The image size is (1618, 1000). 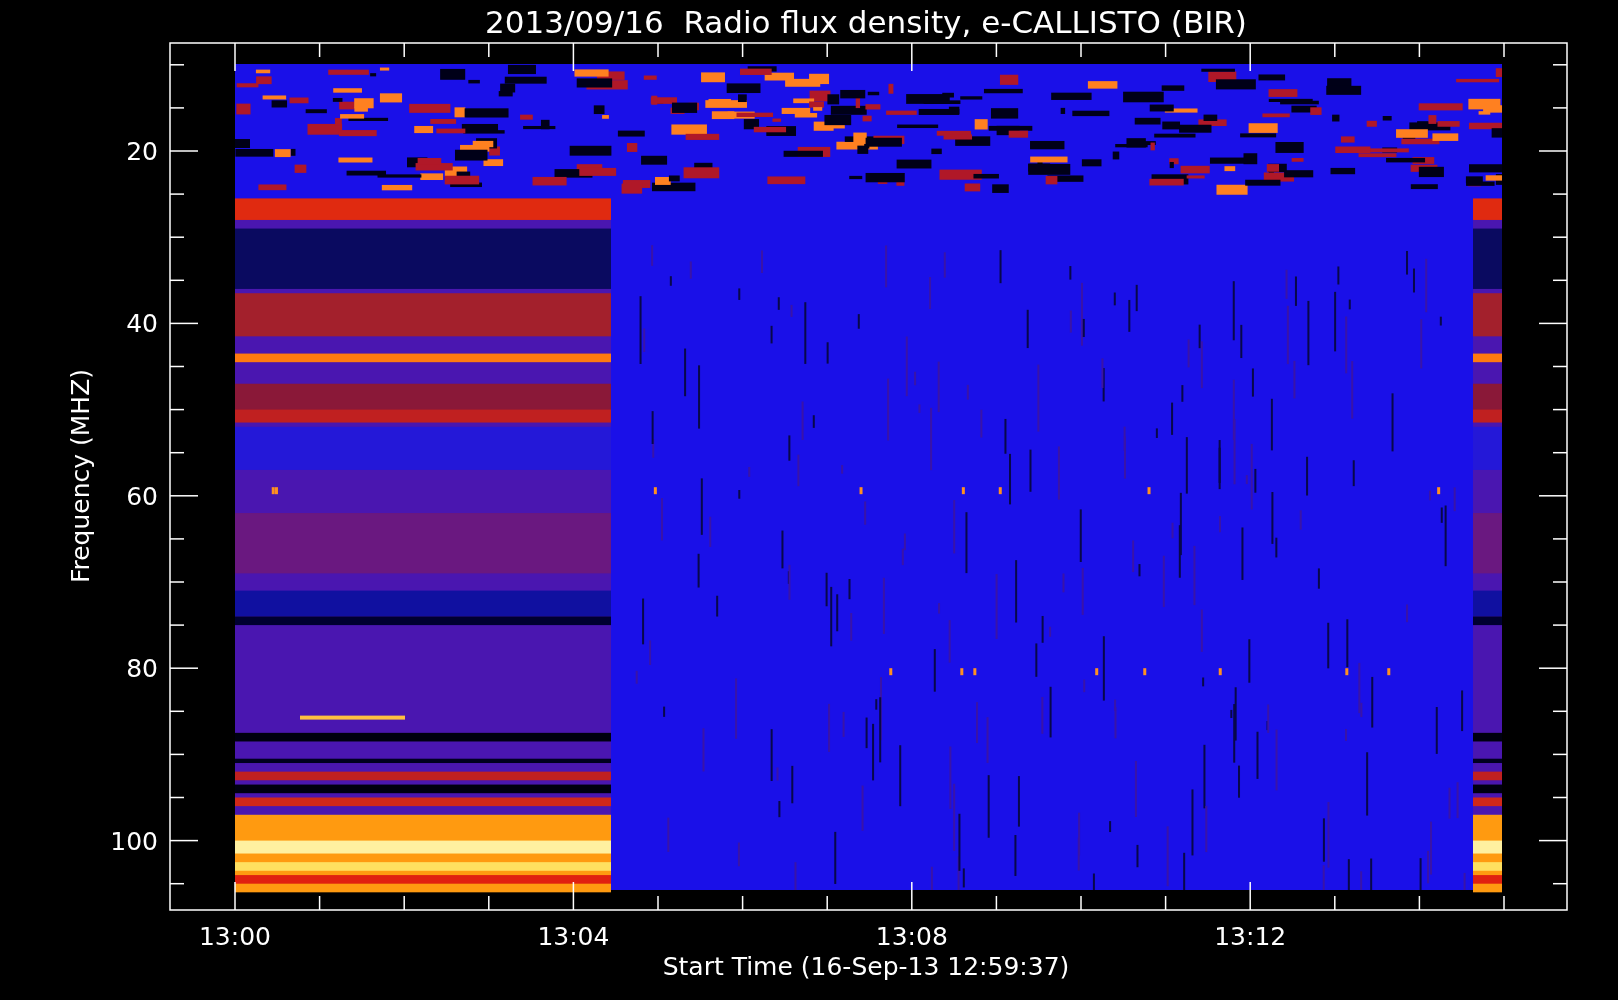 What do you see at coordinates (866, 22) in the screenshot?
I see `plot-title: 2013/09/16 Radio flux density, e-CALLISTO (BIR)` at bounding box center [866, 22].